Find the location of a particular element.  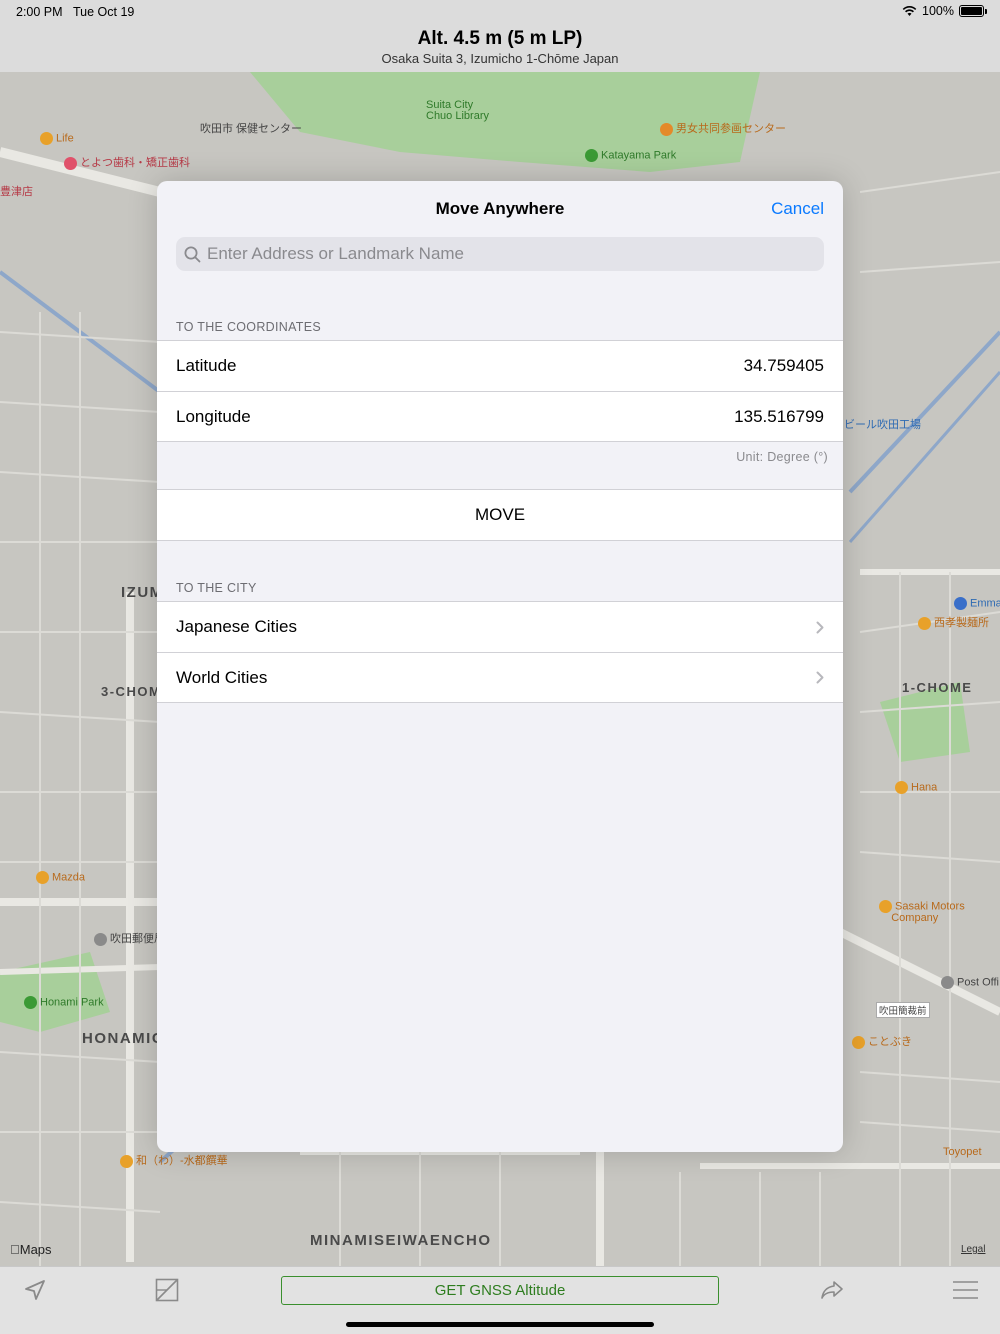

status-bar: 2:00 PM Tue Oct 19 100% is located at coordinates (500, 12).